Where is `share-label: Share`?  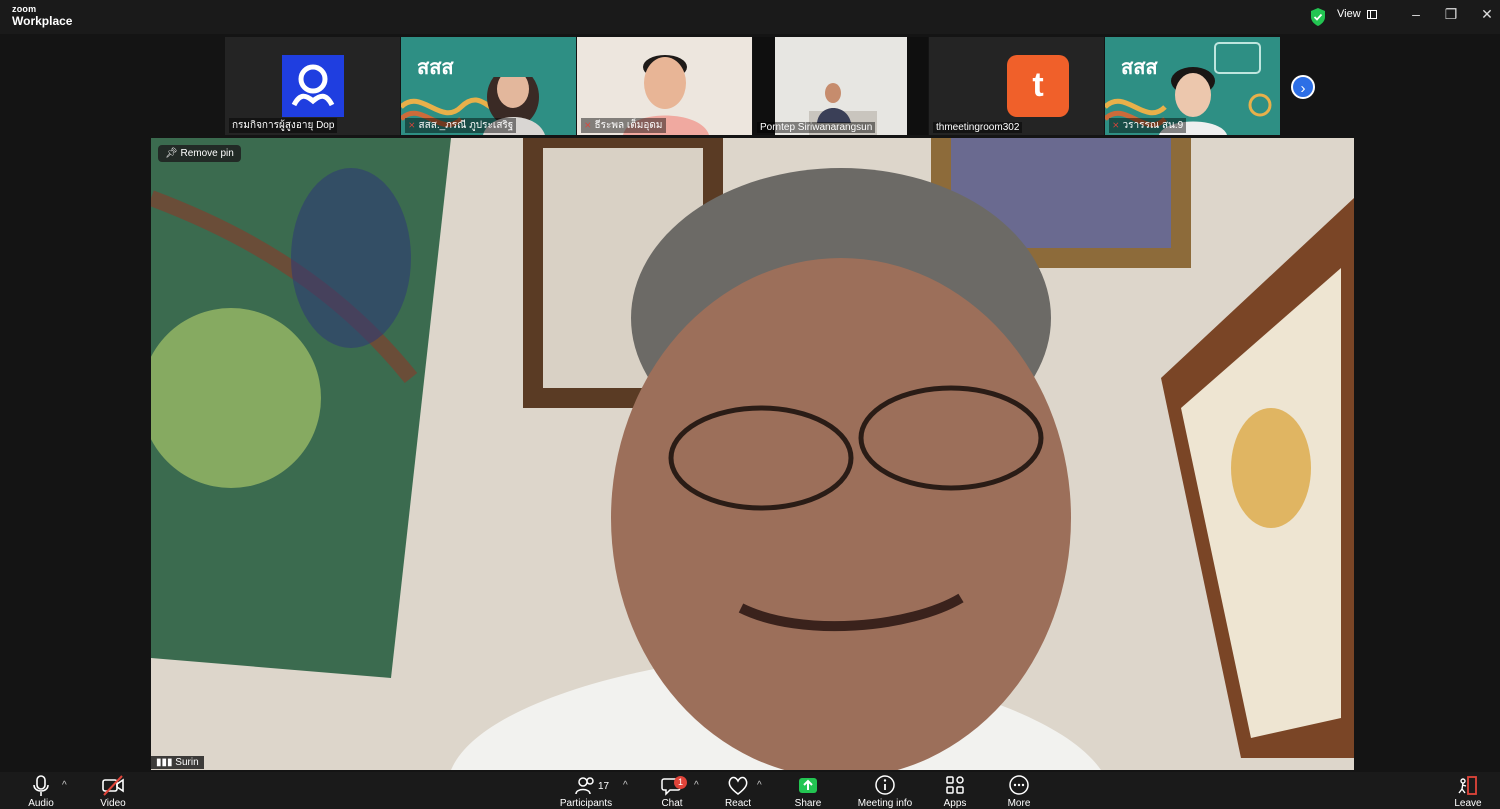
share-label: Share is located at coordinates (808, 803).